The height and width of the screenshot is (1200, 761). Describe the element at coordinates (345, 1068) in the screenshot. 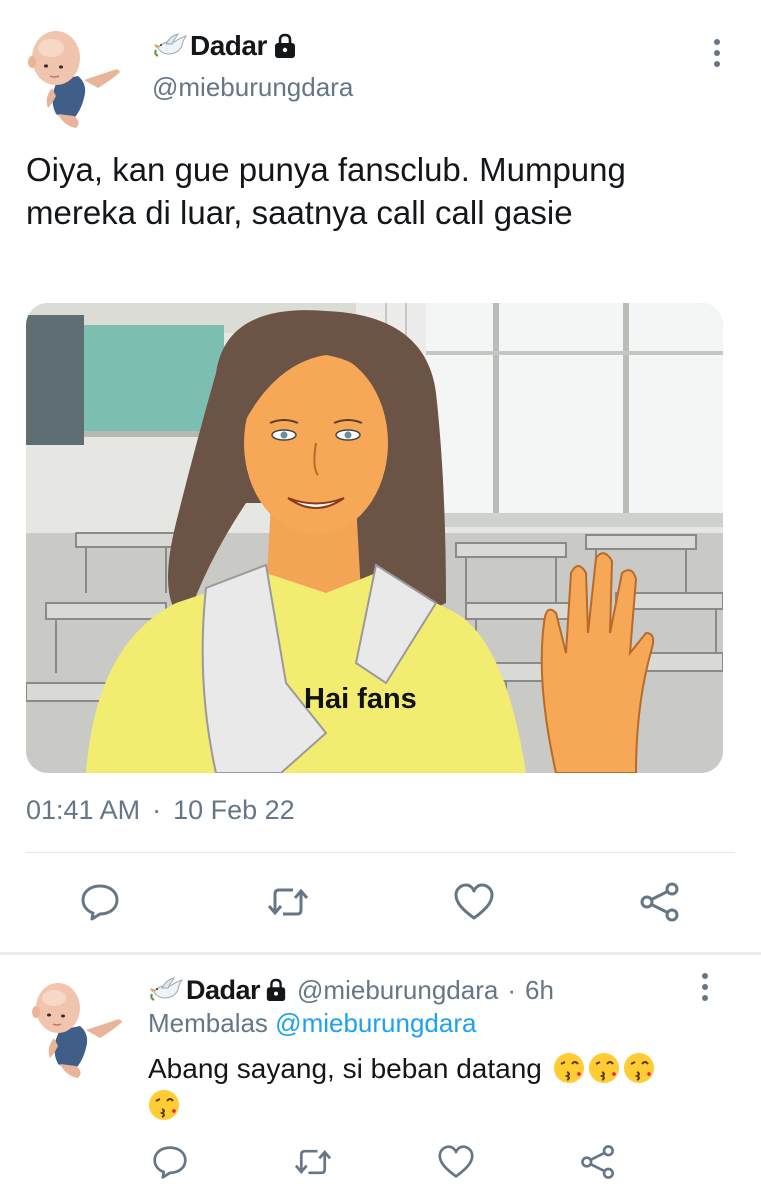

I see `reply-text-content: Abang sayang, si beban datang` at that location.